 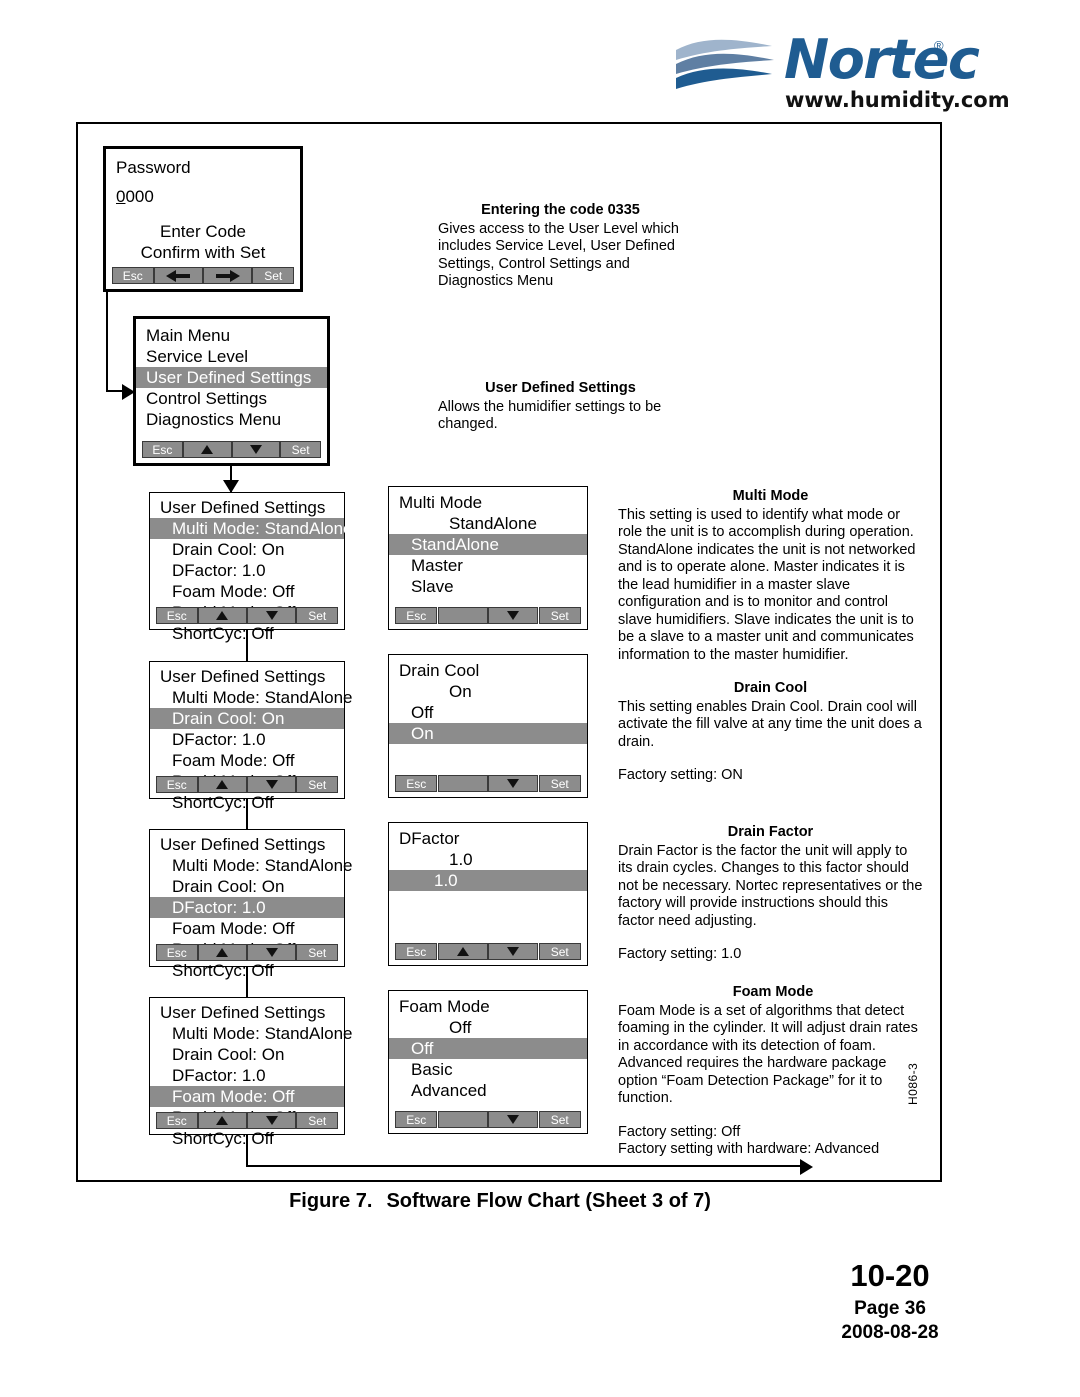 What do you see at coordinates (680, 775) in the screenshot?
I see `note-factory-setting: Factory setting: ON` at bounding box center [680, 775].